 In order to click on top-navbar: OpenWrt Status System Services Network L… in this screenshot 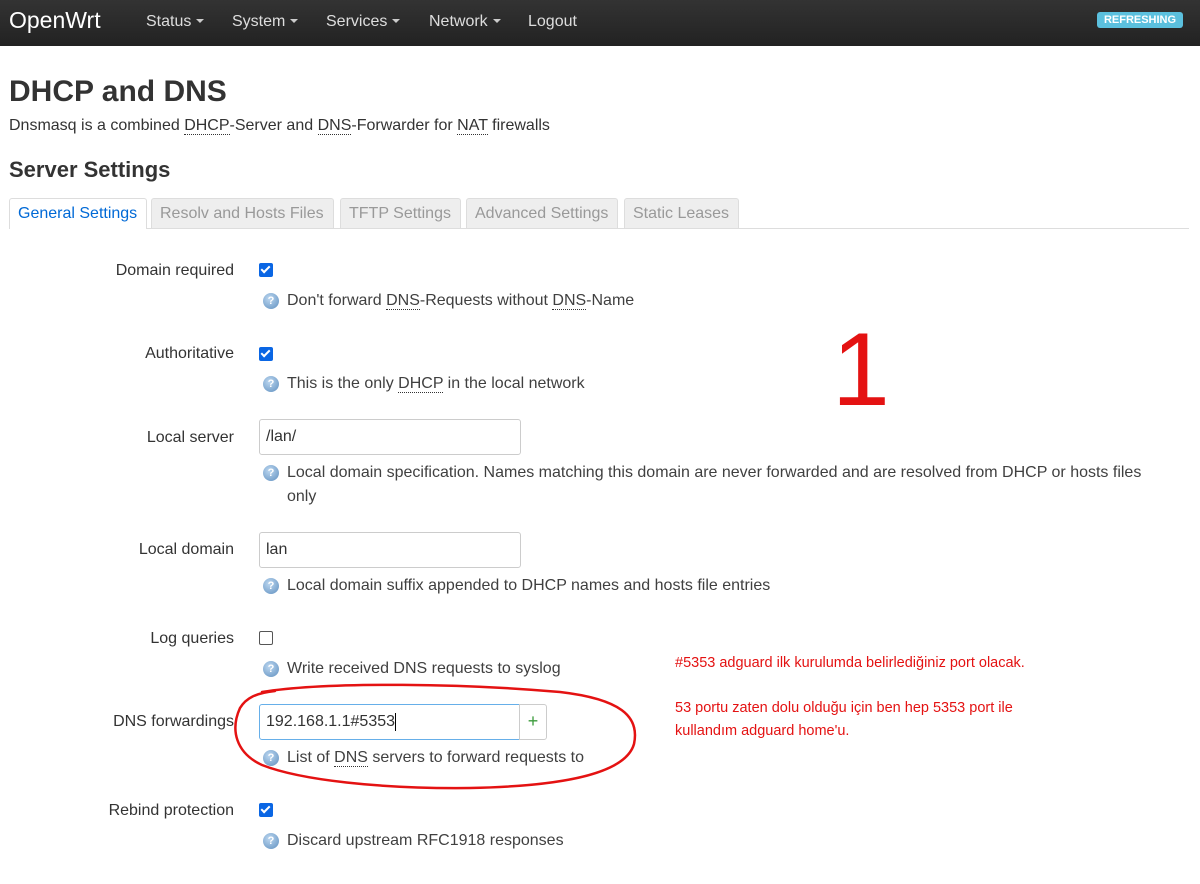, I will do `click(600, 23)`.